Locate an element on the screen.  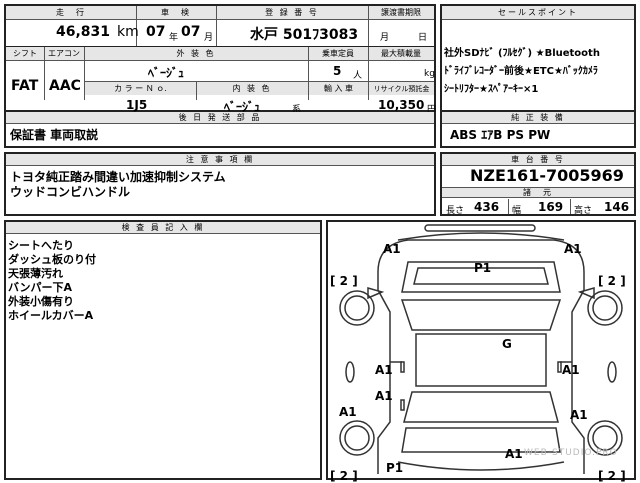
notes-section: 注 意 事 項 欄 トヨタ純正踏み間違い加速抑制システム ウッドコンビハンドル is located at coordinates (220, 184).